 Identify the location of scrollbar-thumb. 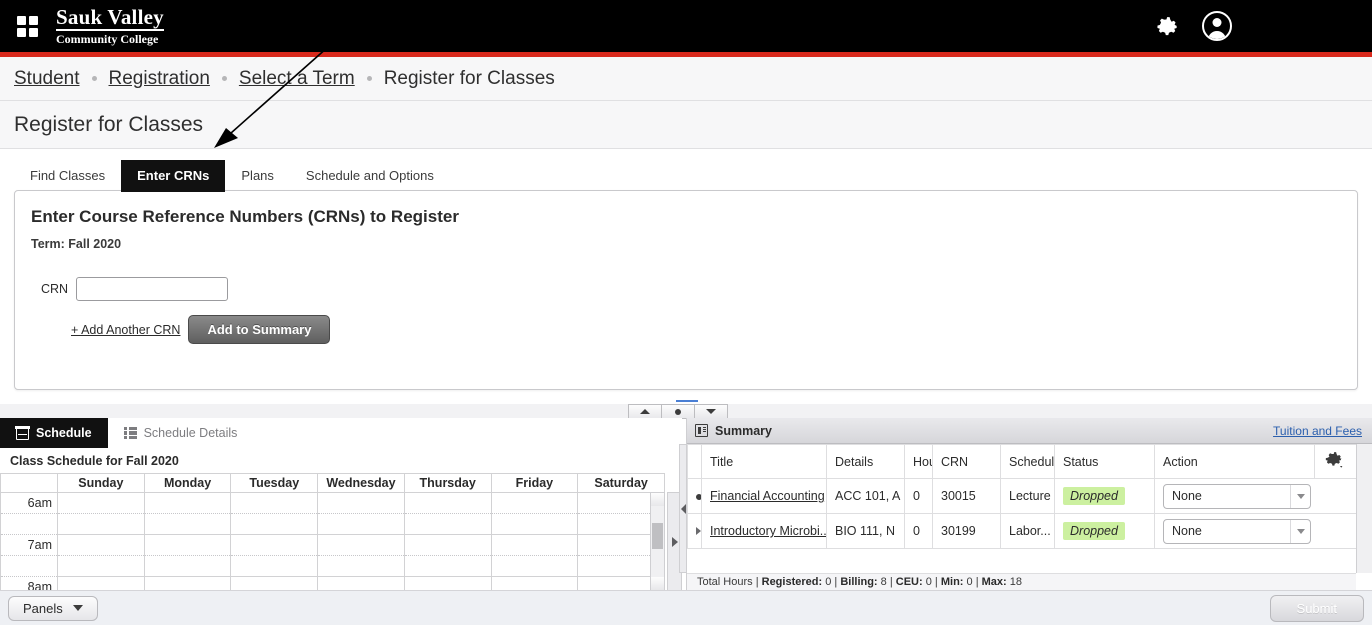
(657, 536).